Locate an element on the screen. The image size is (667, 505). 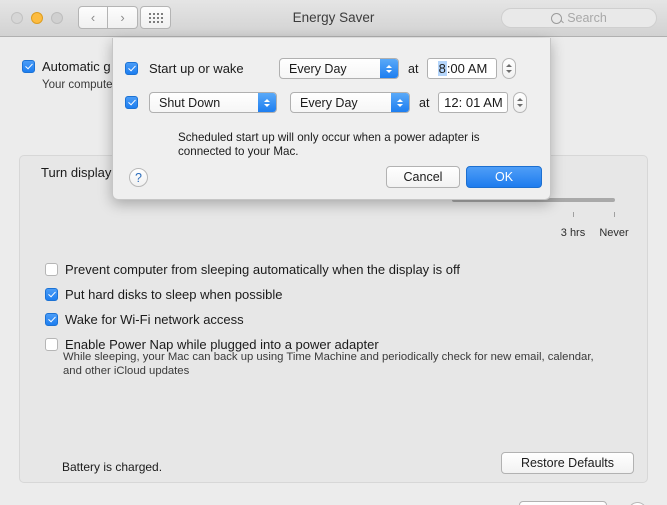
startup-day-popup: Every Day is located at coordinates (339, 68).